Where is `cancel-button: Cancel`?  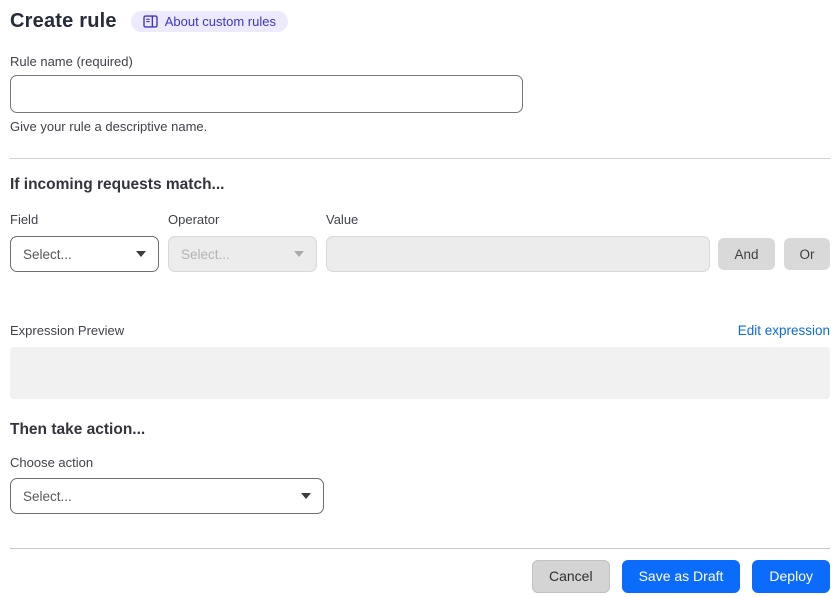 cancel-button: Cancel is located at coordinates (570, 576).